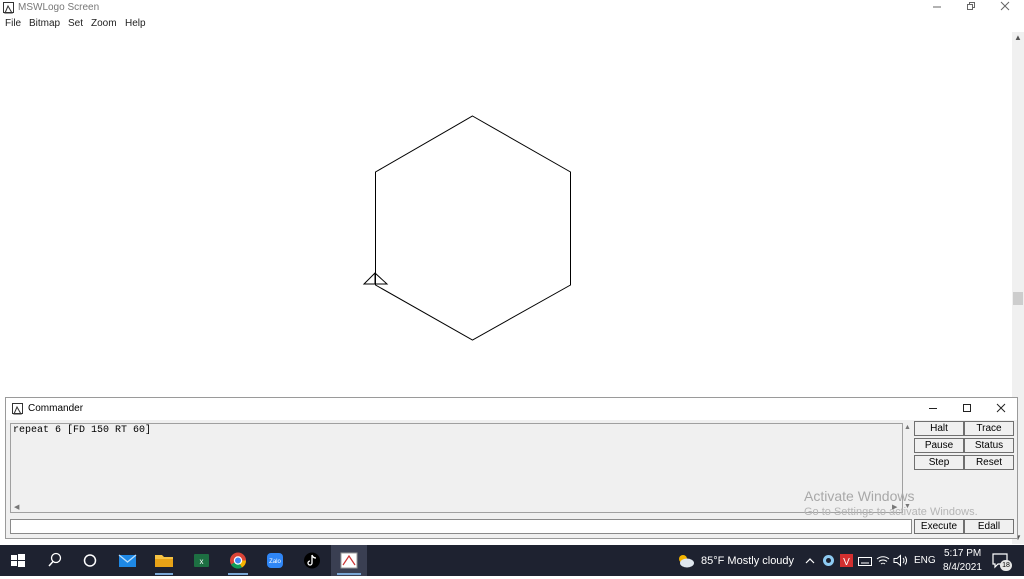 The image size is (1024, 579). Describe the element at coordinates (939, 445) in the screenshot. I see `pause-button: Pause` at that location.